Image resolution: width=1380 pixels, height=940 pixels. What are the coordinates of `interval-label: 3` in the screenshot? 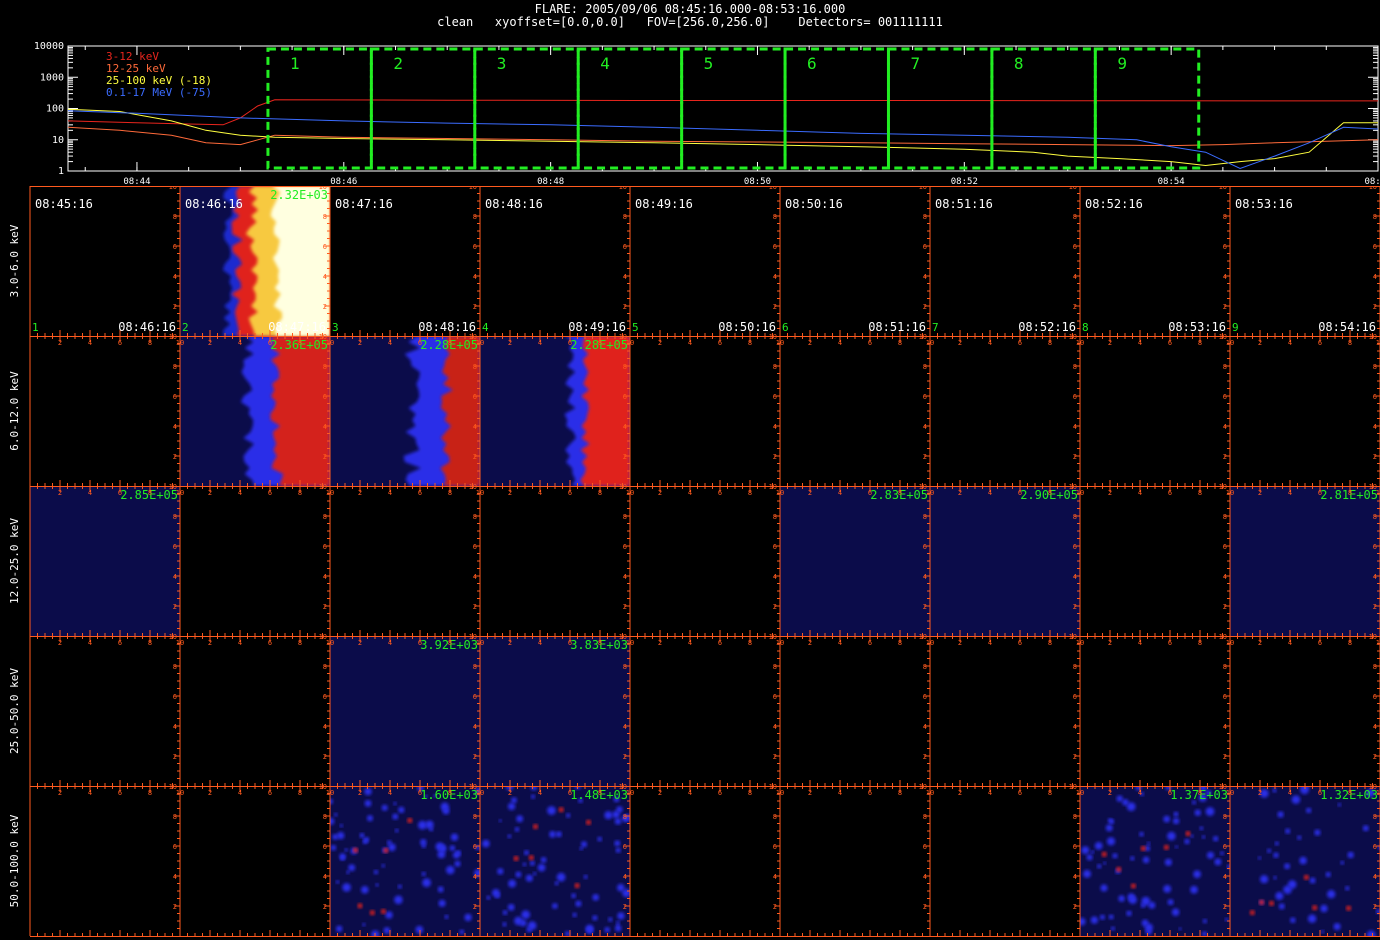 It's located at (502, 63).